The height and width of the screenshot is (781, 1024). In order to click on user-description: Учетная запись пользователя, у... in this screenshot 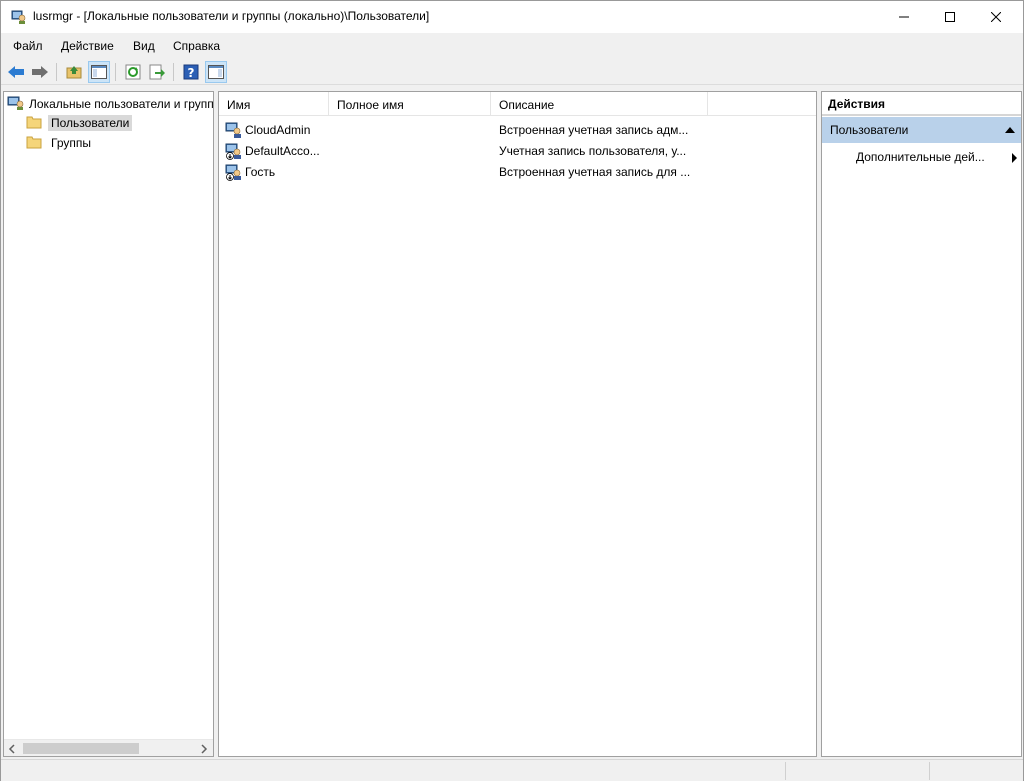, I will do `click(593, 151)`.